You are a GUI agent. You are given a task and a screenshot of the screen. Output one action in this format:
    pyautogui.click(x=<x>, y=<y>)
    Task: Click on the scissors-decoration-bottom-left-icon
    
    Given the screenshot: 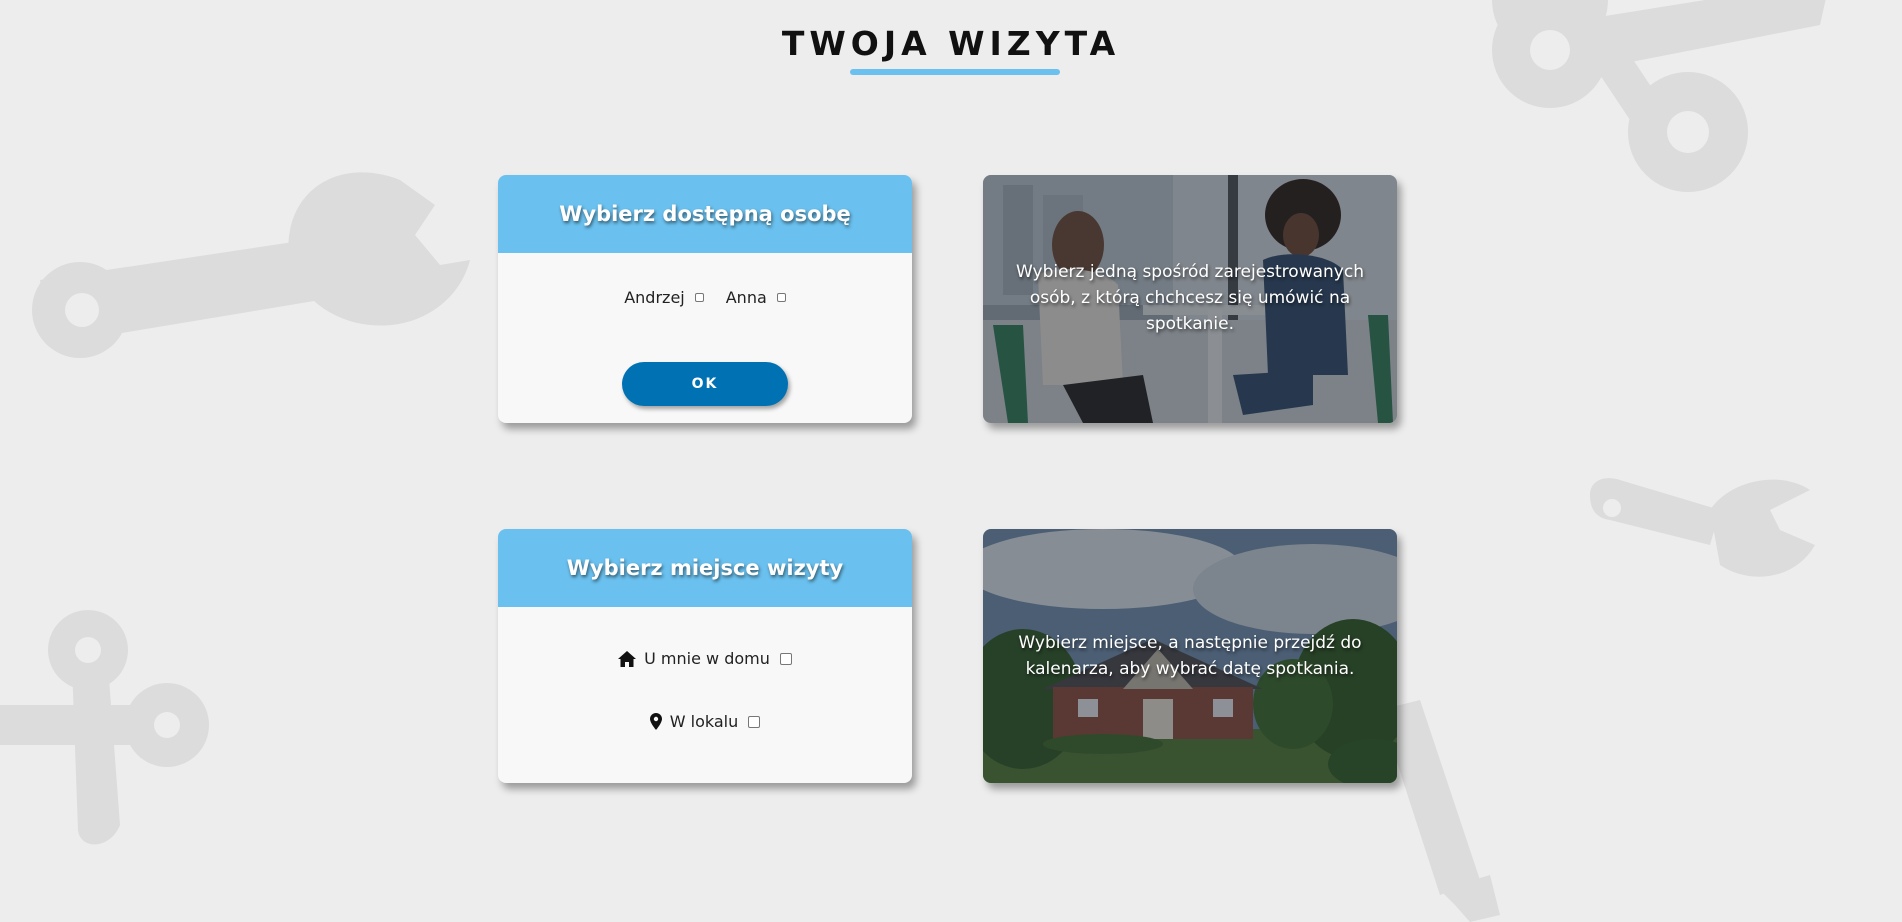 What is the action you would take?
    pyautogui.click(x=104, y=727)
    